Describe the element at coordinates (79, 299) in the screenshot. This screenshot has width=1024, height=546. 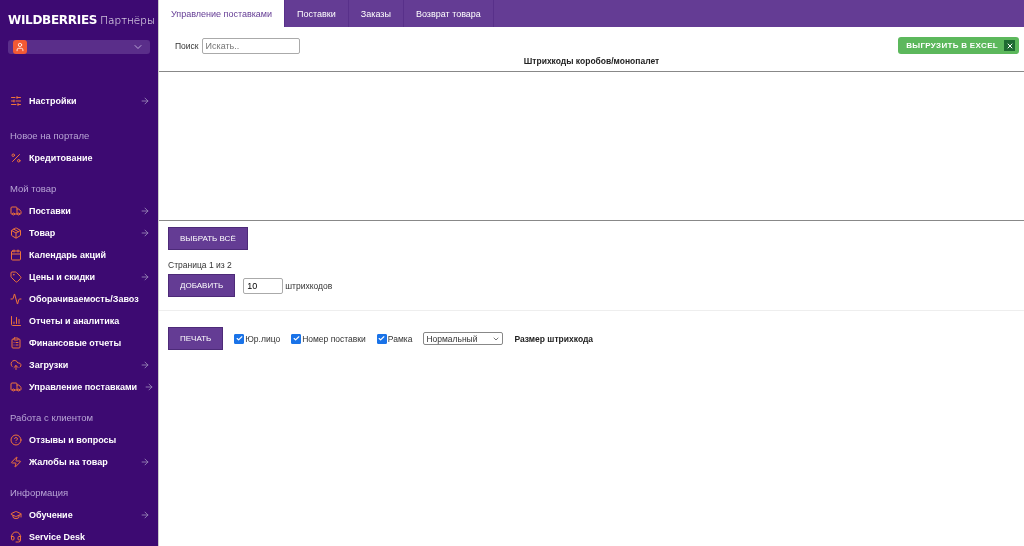
I see `sidebar-item: Оборачиваемость/Завоз` at that location.